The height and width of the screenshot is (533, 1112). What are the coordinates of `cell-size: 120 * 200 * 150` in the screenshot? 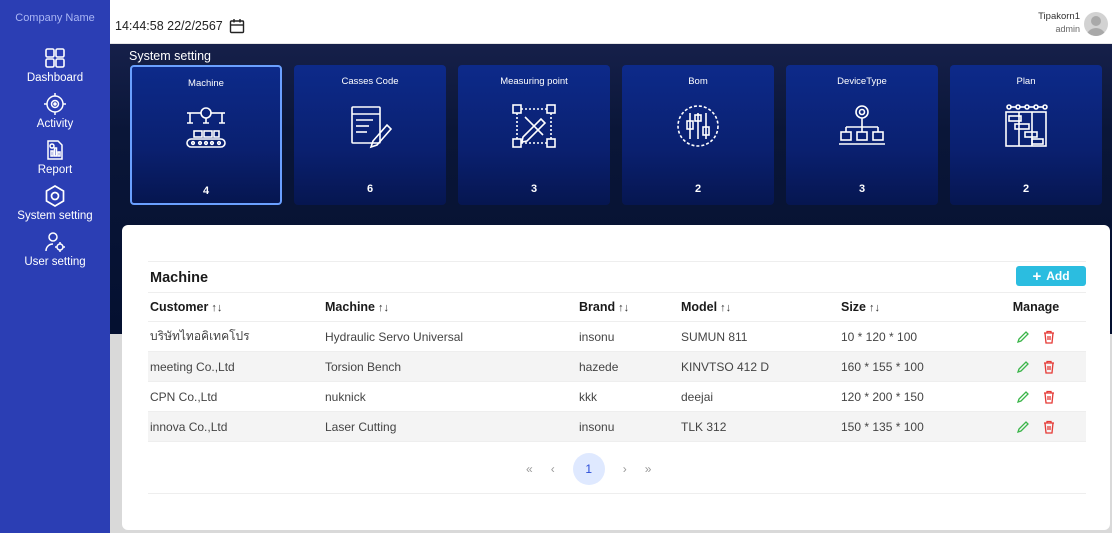 It's located at (911, 396).